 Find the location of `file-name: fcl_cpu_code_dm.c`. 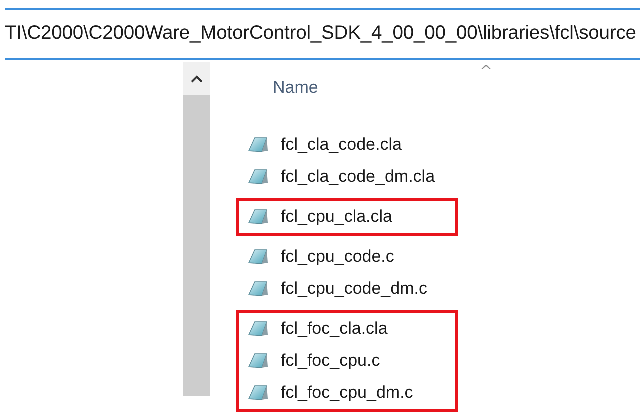

file-name: fcl_cpu_code_dm.c is located at coordinates (354, 289).